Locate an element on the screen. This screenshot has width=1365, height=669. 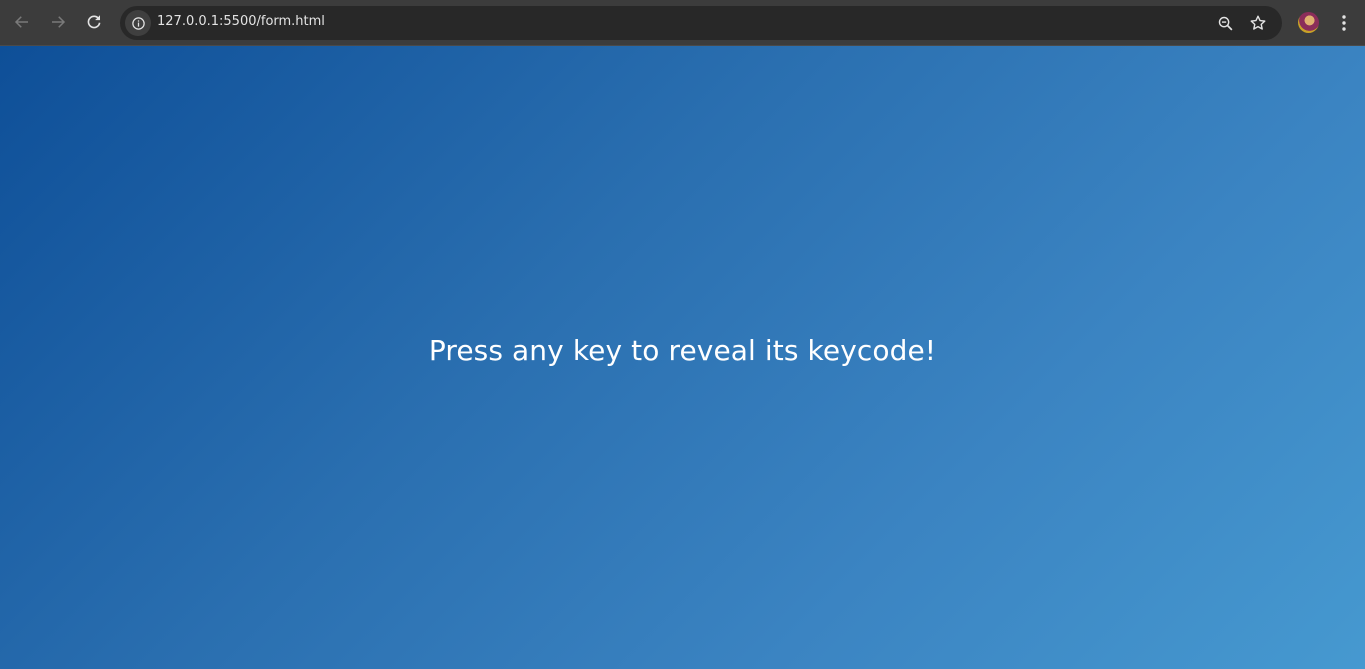
browser-toolbar: 127.0.0.1:5500/form.html is located at coordinates (682, 23).